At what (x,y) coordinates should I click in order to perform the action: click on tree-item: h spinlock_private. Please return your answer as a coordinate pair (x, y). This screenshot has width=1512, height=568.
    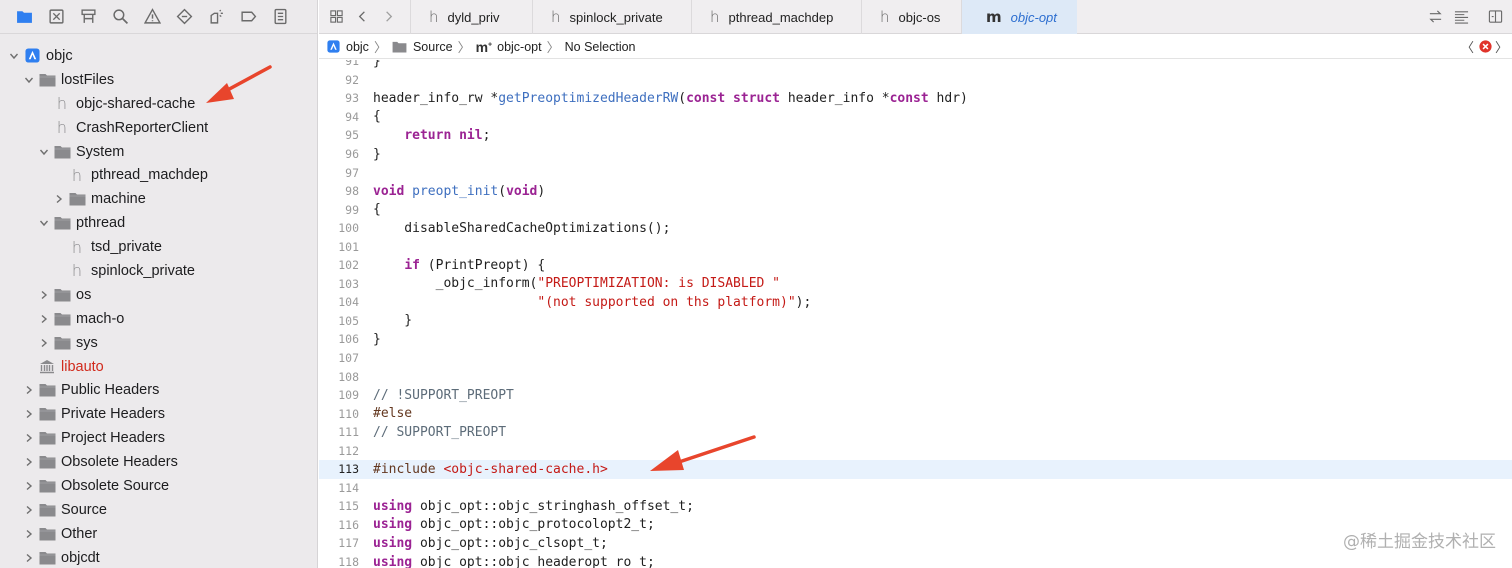
    Looking at the image, I should click on (158, 271).